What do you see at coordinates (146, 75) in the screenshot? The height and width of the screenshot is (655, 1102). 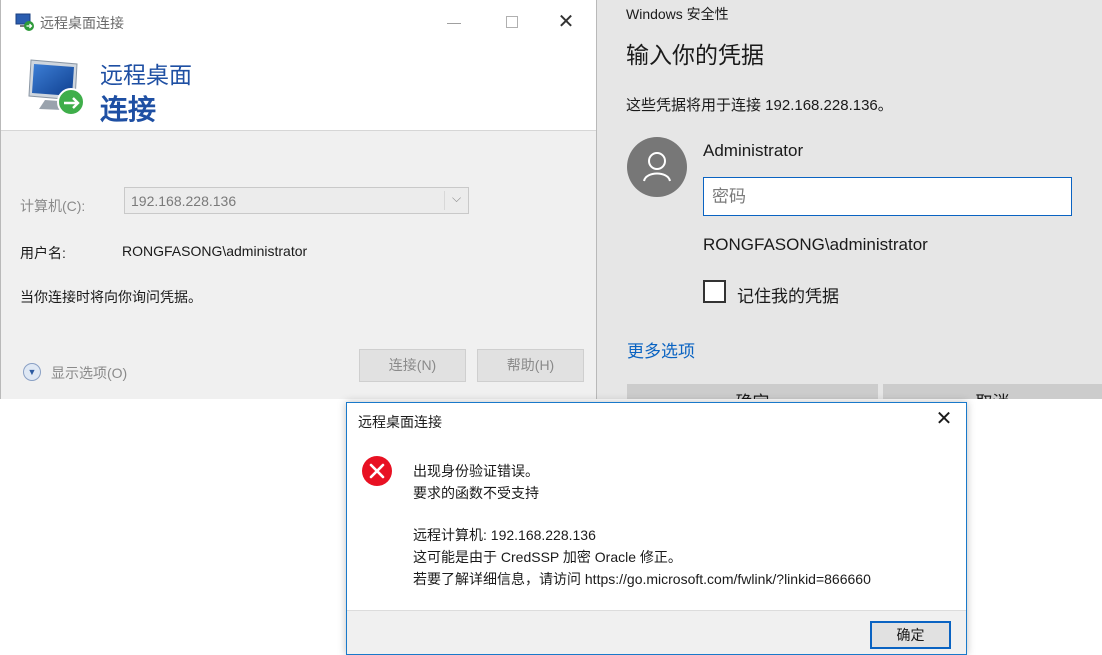 I see `banner-title-line1: 远程桌面` at bounding box center [146, 75].